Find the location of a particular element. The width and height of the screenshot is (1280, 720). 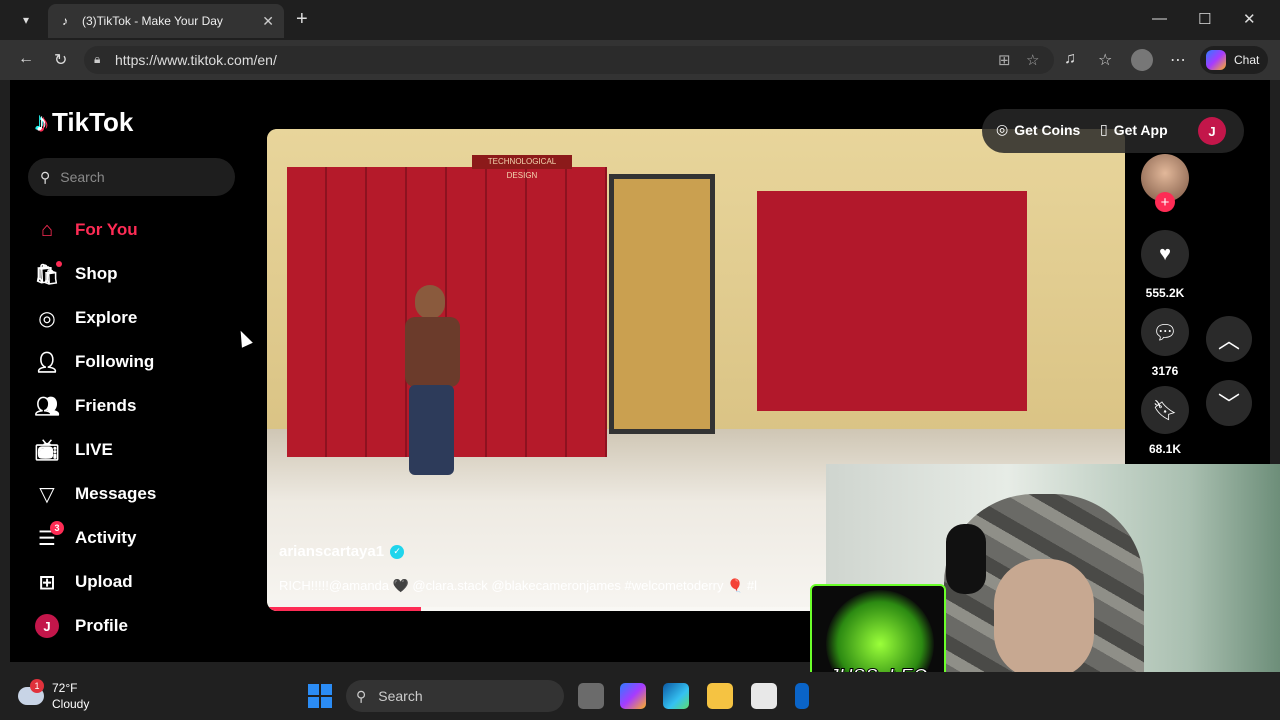

close-tab-icon: ✕ is located at coordinates (268, 21).